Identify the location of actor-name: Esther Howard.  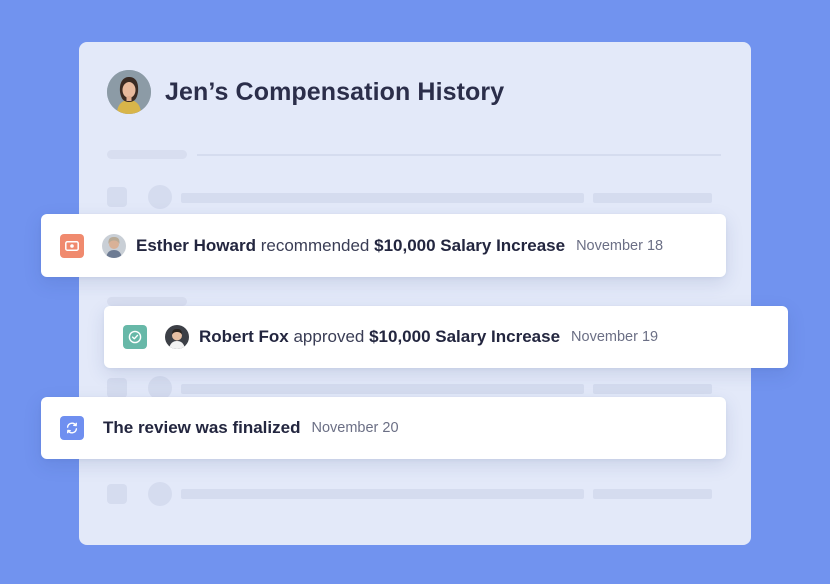
(196, 245).